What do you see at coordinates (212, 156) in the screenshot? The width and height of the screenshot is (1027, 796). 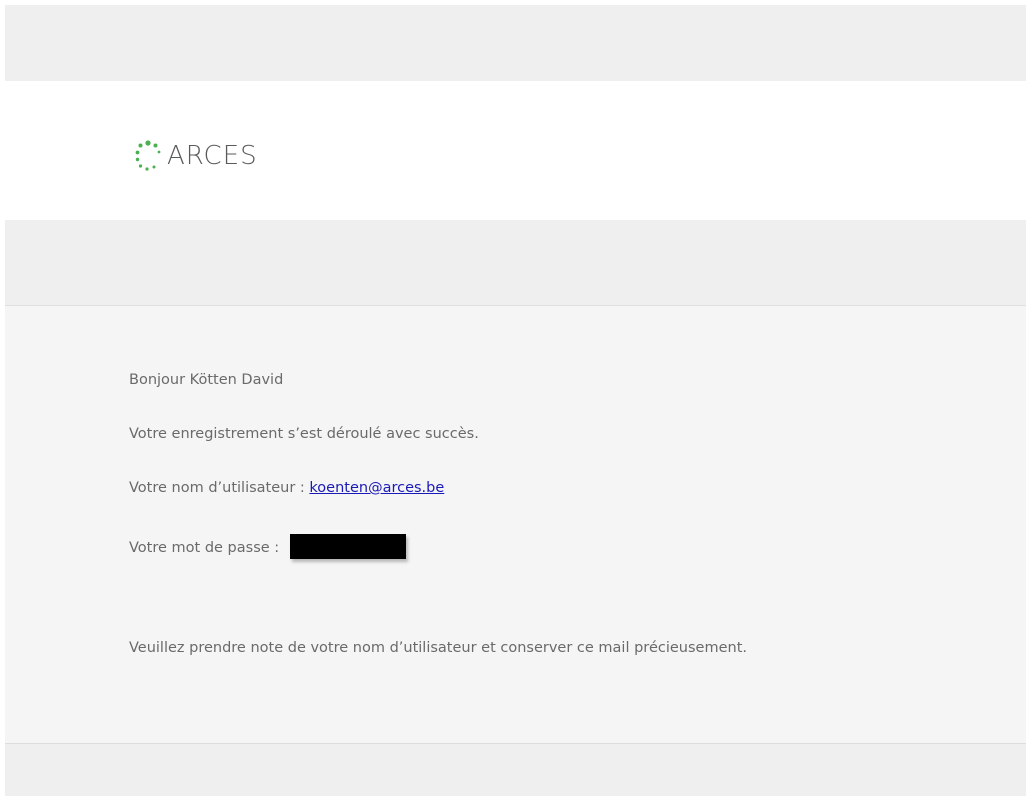 I see `logo-text: ARCES` at bounding box center [212, 156].